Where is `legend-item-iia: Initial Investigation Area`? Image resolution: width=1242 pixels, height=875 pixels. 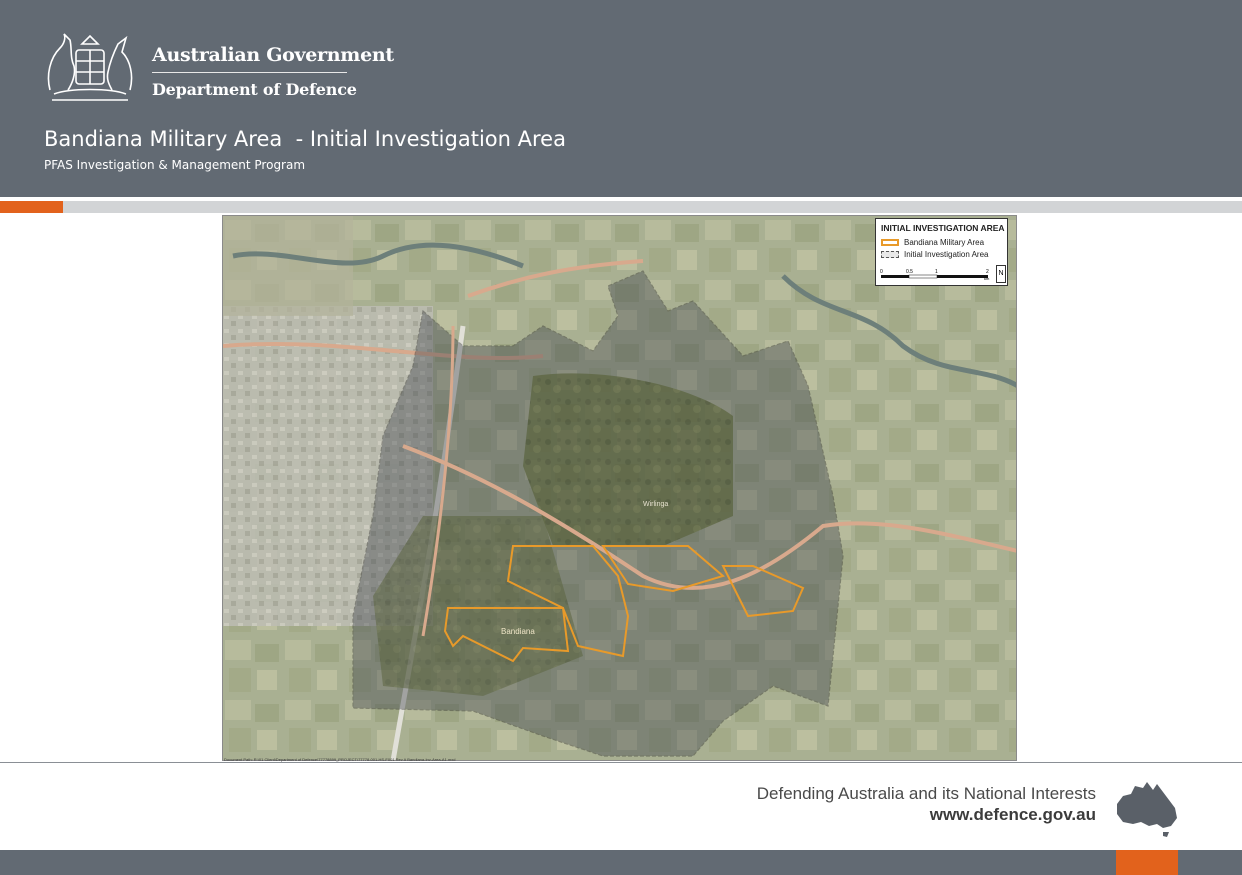
legend-item-iia: Initial Investigation Area is located at coordinates (935, 254).